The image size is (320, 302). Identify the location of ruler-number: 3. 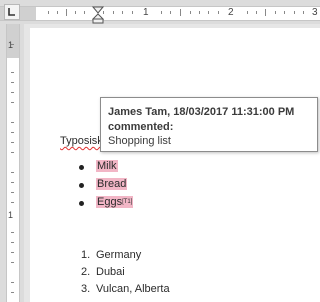
(315, 12).